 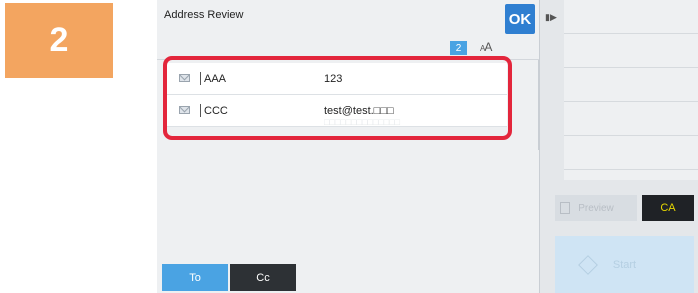 I want to click on font-size-icon: AA, so click(x=486, y=47).